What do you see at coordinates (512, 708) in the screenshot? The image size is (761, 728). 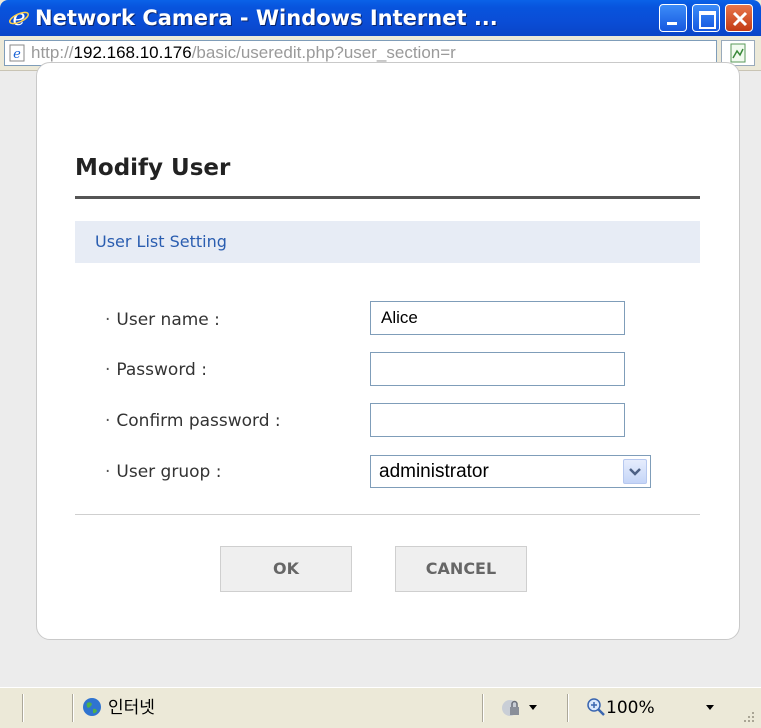 I see `protected-mode-icon` at bounding box center [512, 708].